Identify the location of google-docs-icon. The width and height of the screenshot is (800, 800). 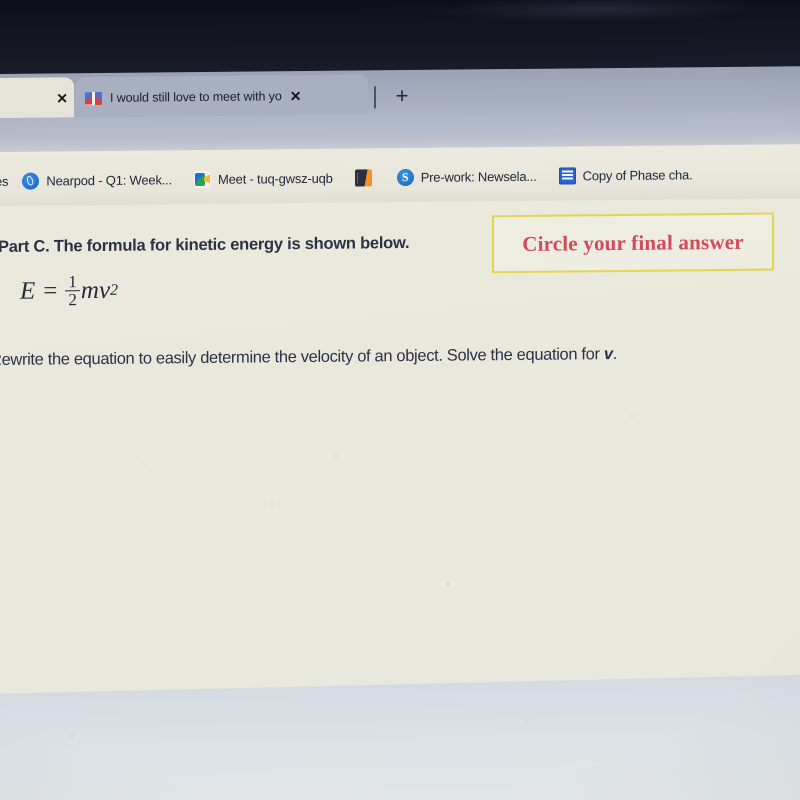
(567, 175).